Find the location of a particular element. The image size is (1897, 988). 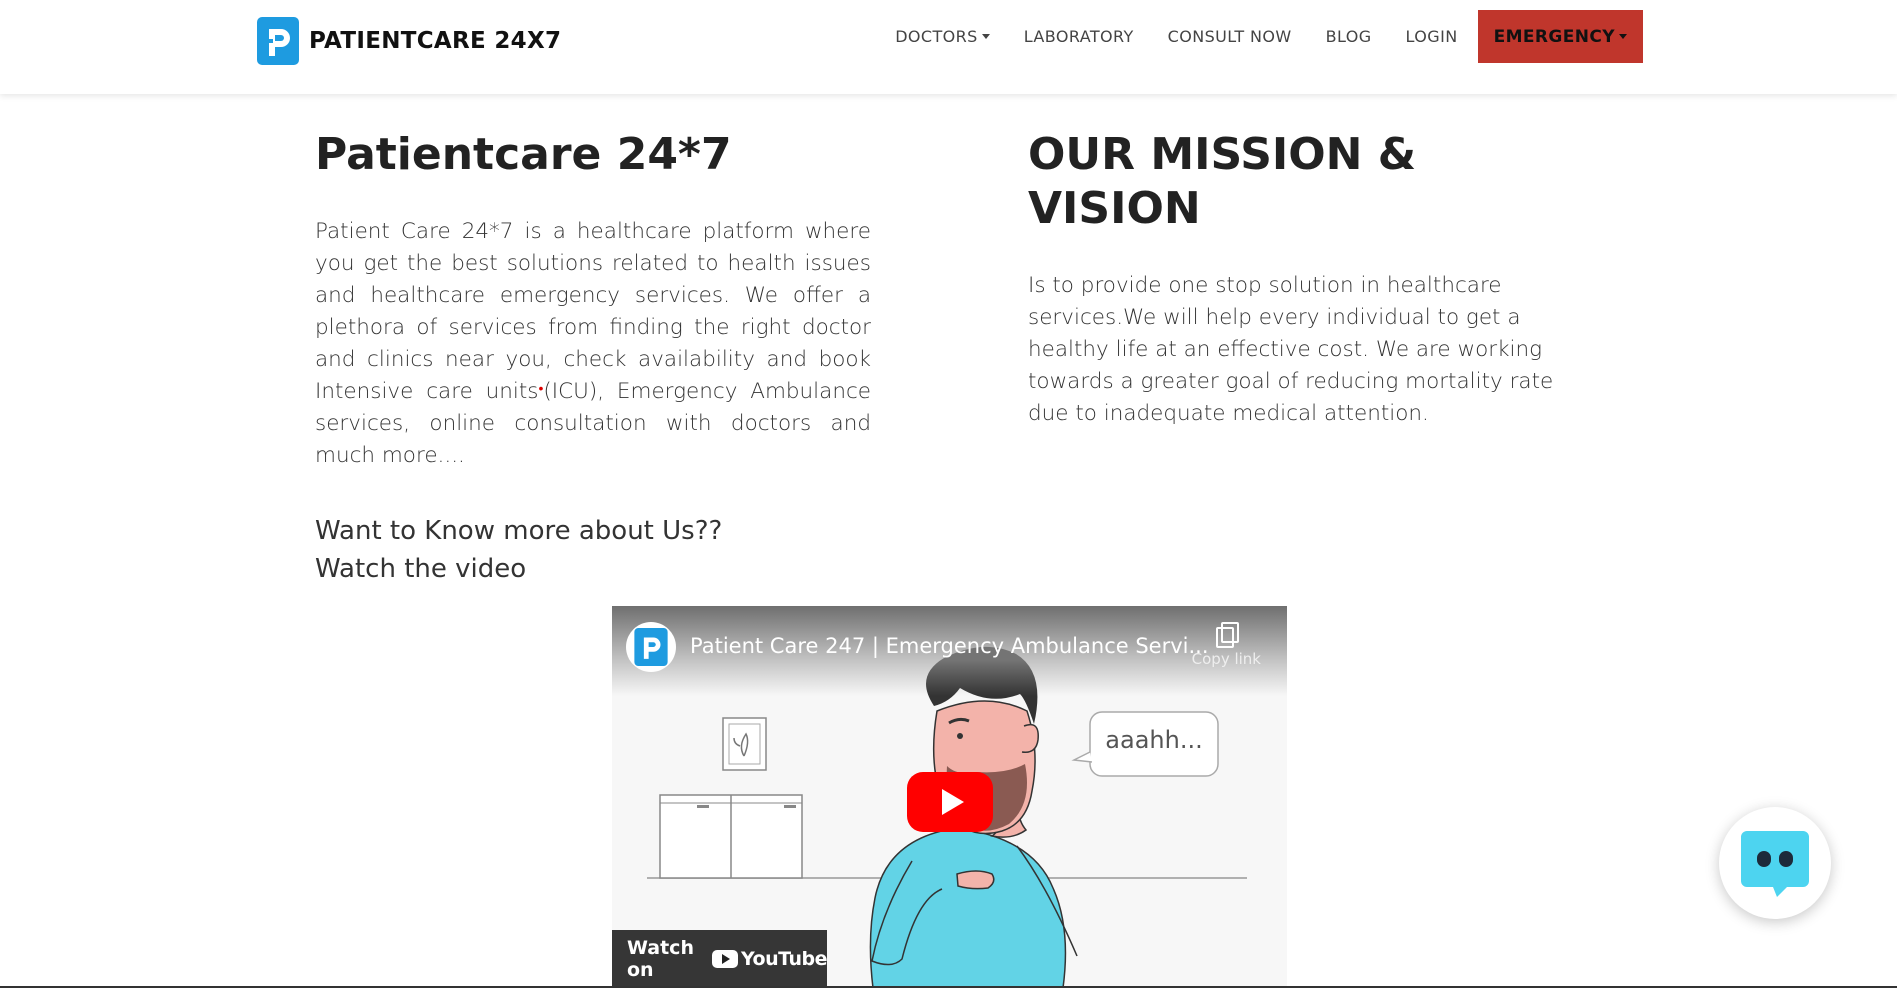

brand-link: PATIENTCARE 24X7 is located at coordinates (409, 41).